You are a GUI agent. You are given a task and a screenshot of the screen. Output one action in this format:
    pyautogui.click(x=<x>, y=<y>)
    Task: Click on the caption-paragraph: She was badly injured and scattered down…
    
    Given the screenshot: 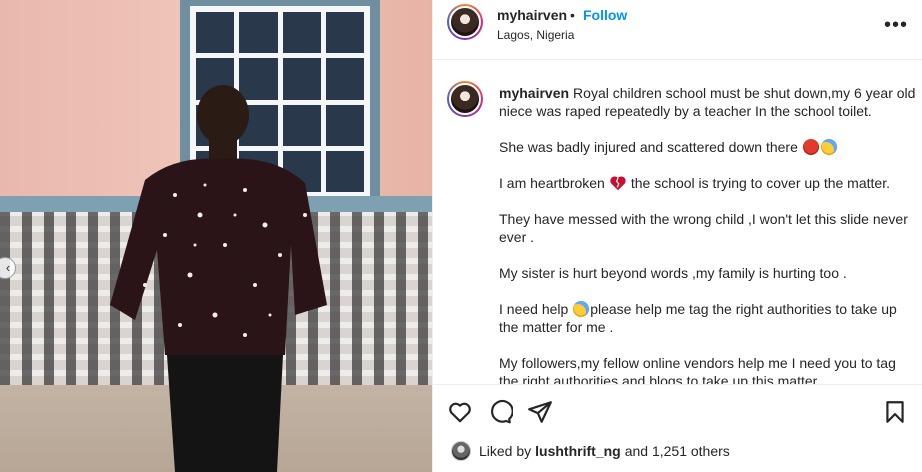 What is the action you would take?
    pyautogui.click(x=709, y=147)
    